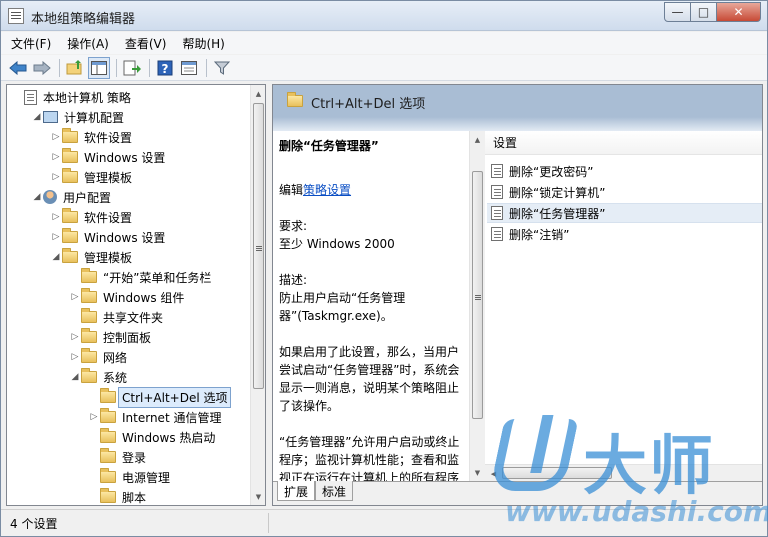 This screenshot has width=768, height=537. What do you see at coordinates (110, 337) in the screenshot?
I see `tree-item: ▷ 控制面板` at bounding box center [110, 337].